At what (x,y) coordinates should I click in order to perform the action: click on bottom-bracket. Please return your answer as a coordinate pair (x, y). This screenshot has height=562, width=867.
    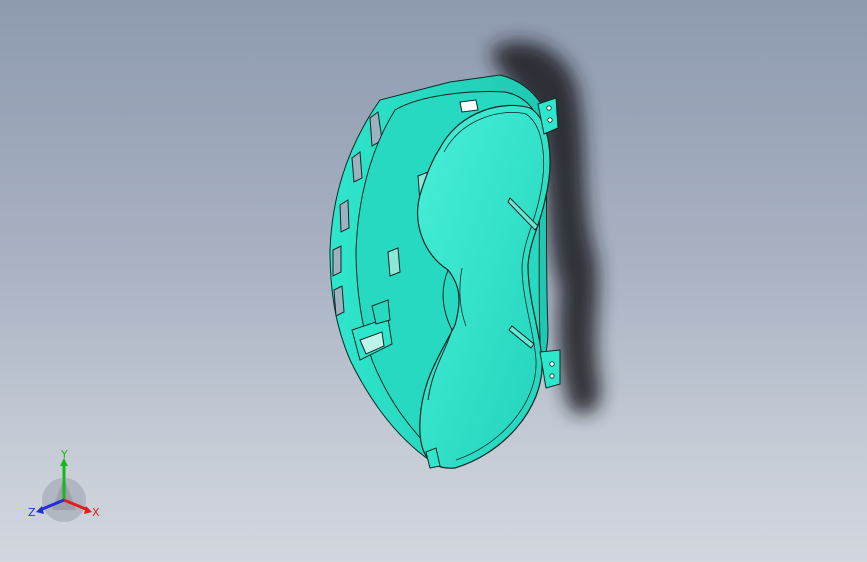
    Looking at the image, I should click on (550, 369).